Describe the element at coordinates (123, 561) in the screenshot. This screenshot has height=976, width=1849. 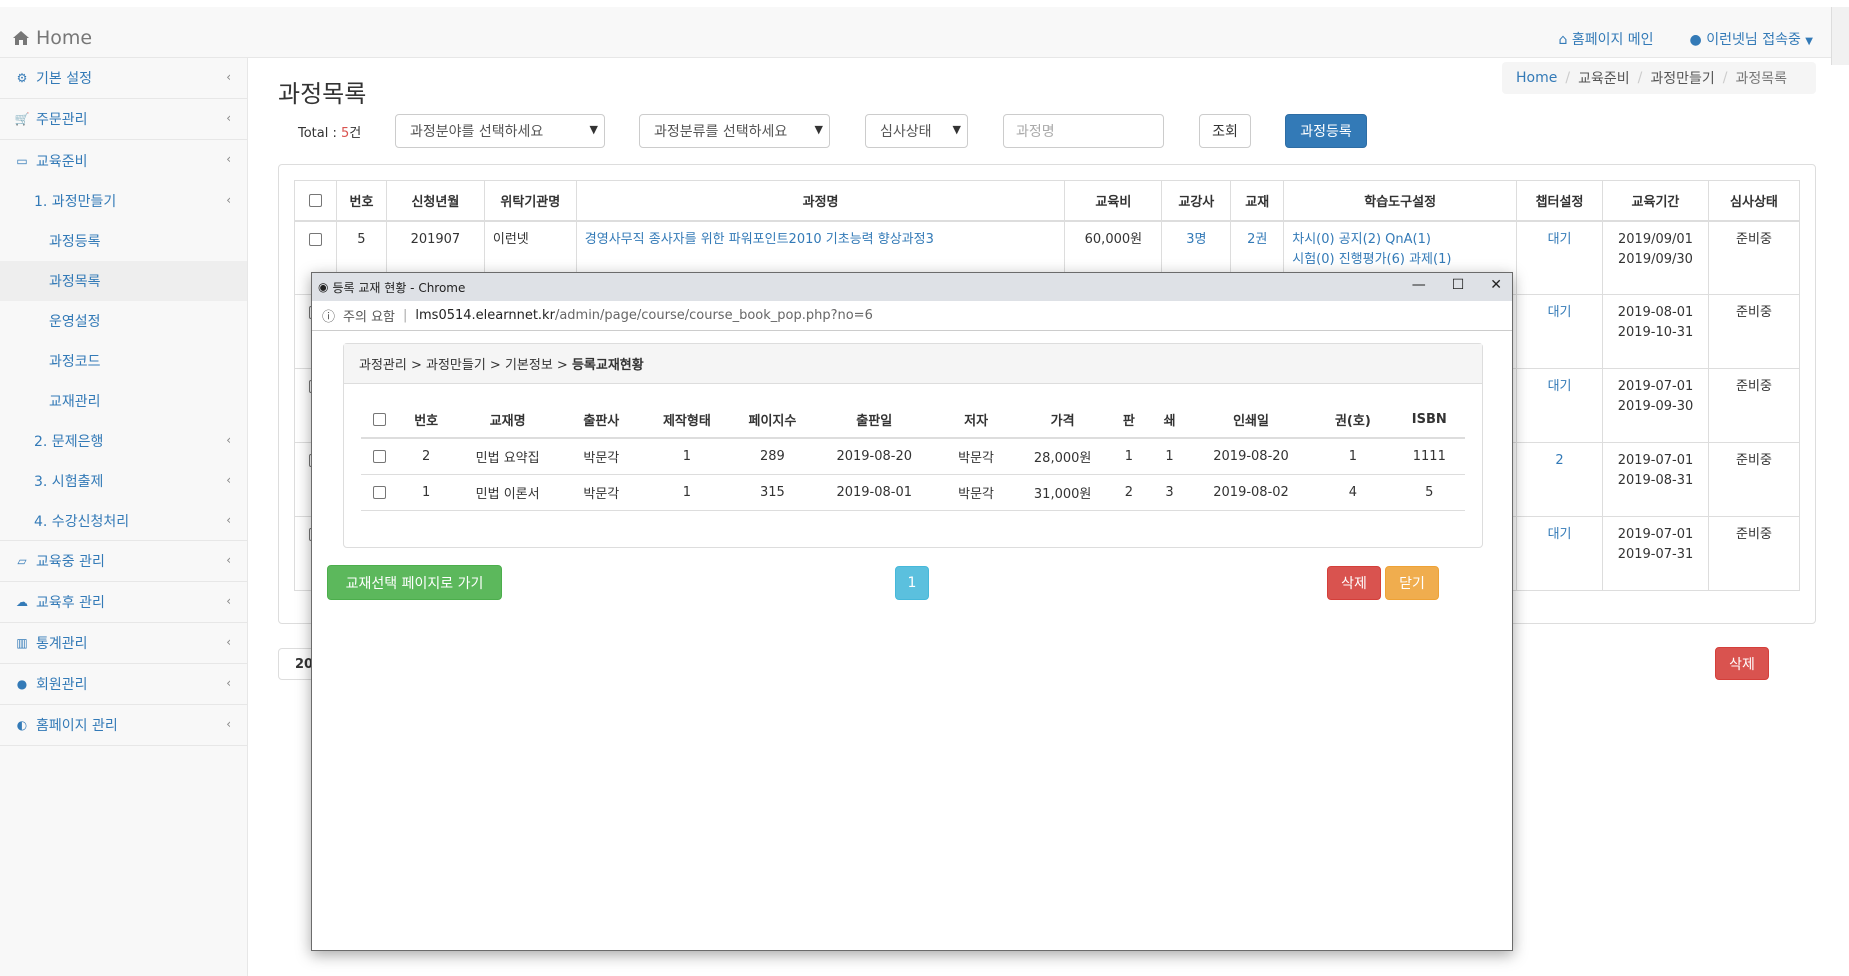
I see `sidebar-item-during-edu: ▱ 교육중 관리 ‹` at that location.